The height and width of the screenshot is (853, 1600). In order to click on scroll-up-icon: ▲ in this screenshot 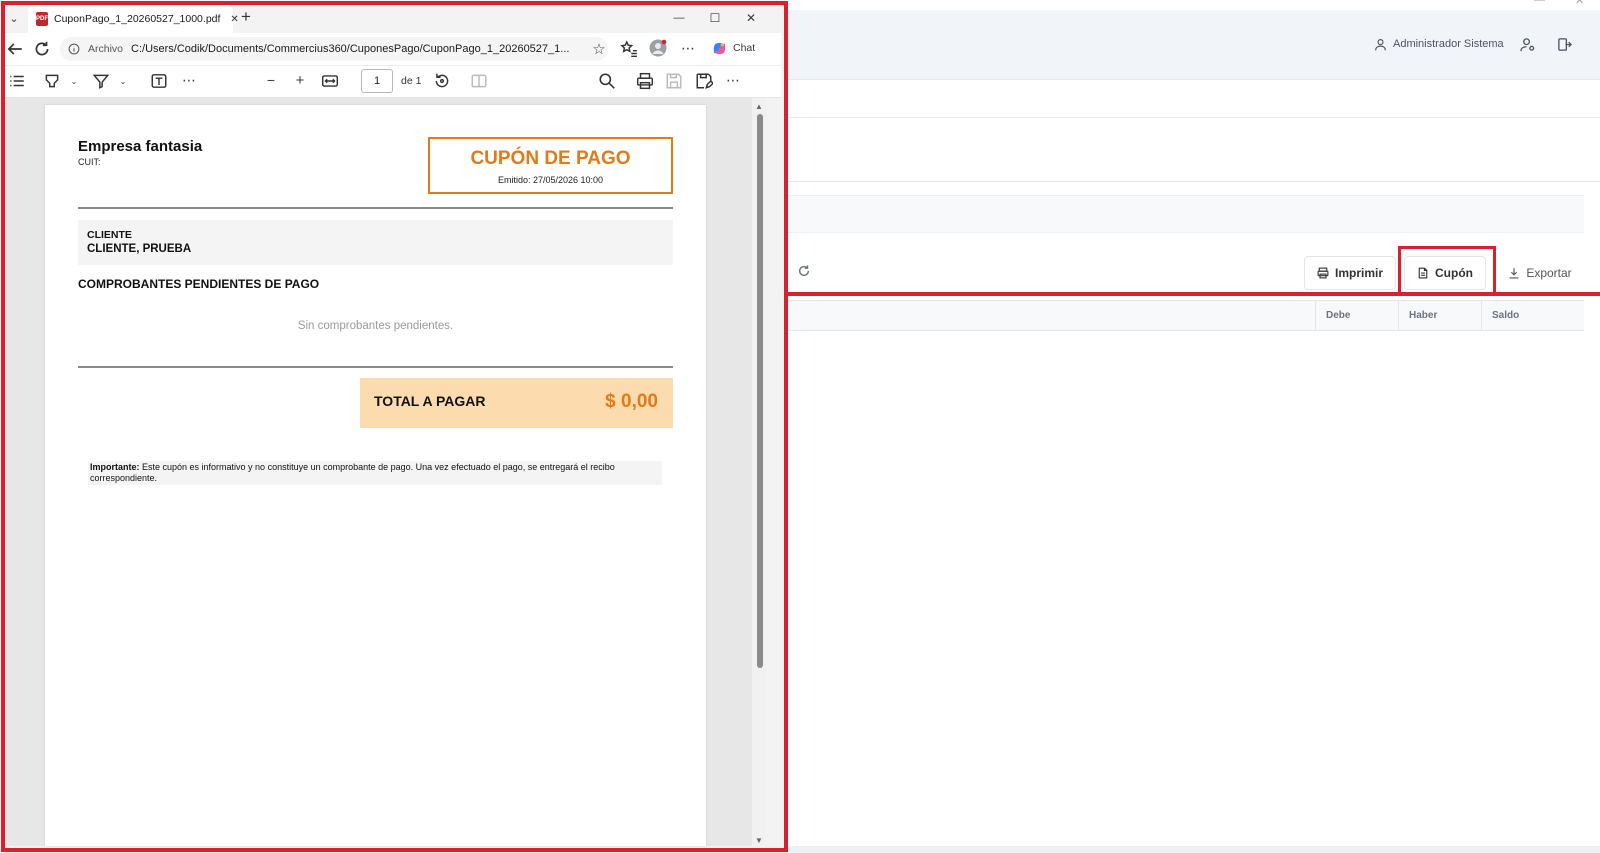, I will do `click(759, 106)`.